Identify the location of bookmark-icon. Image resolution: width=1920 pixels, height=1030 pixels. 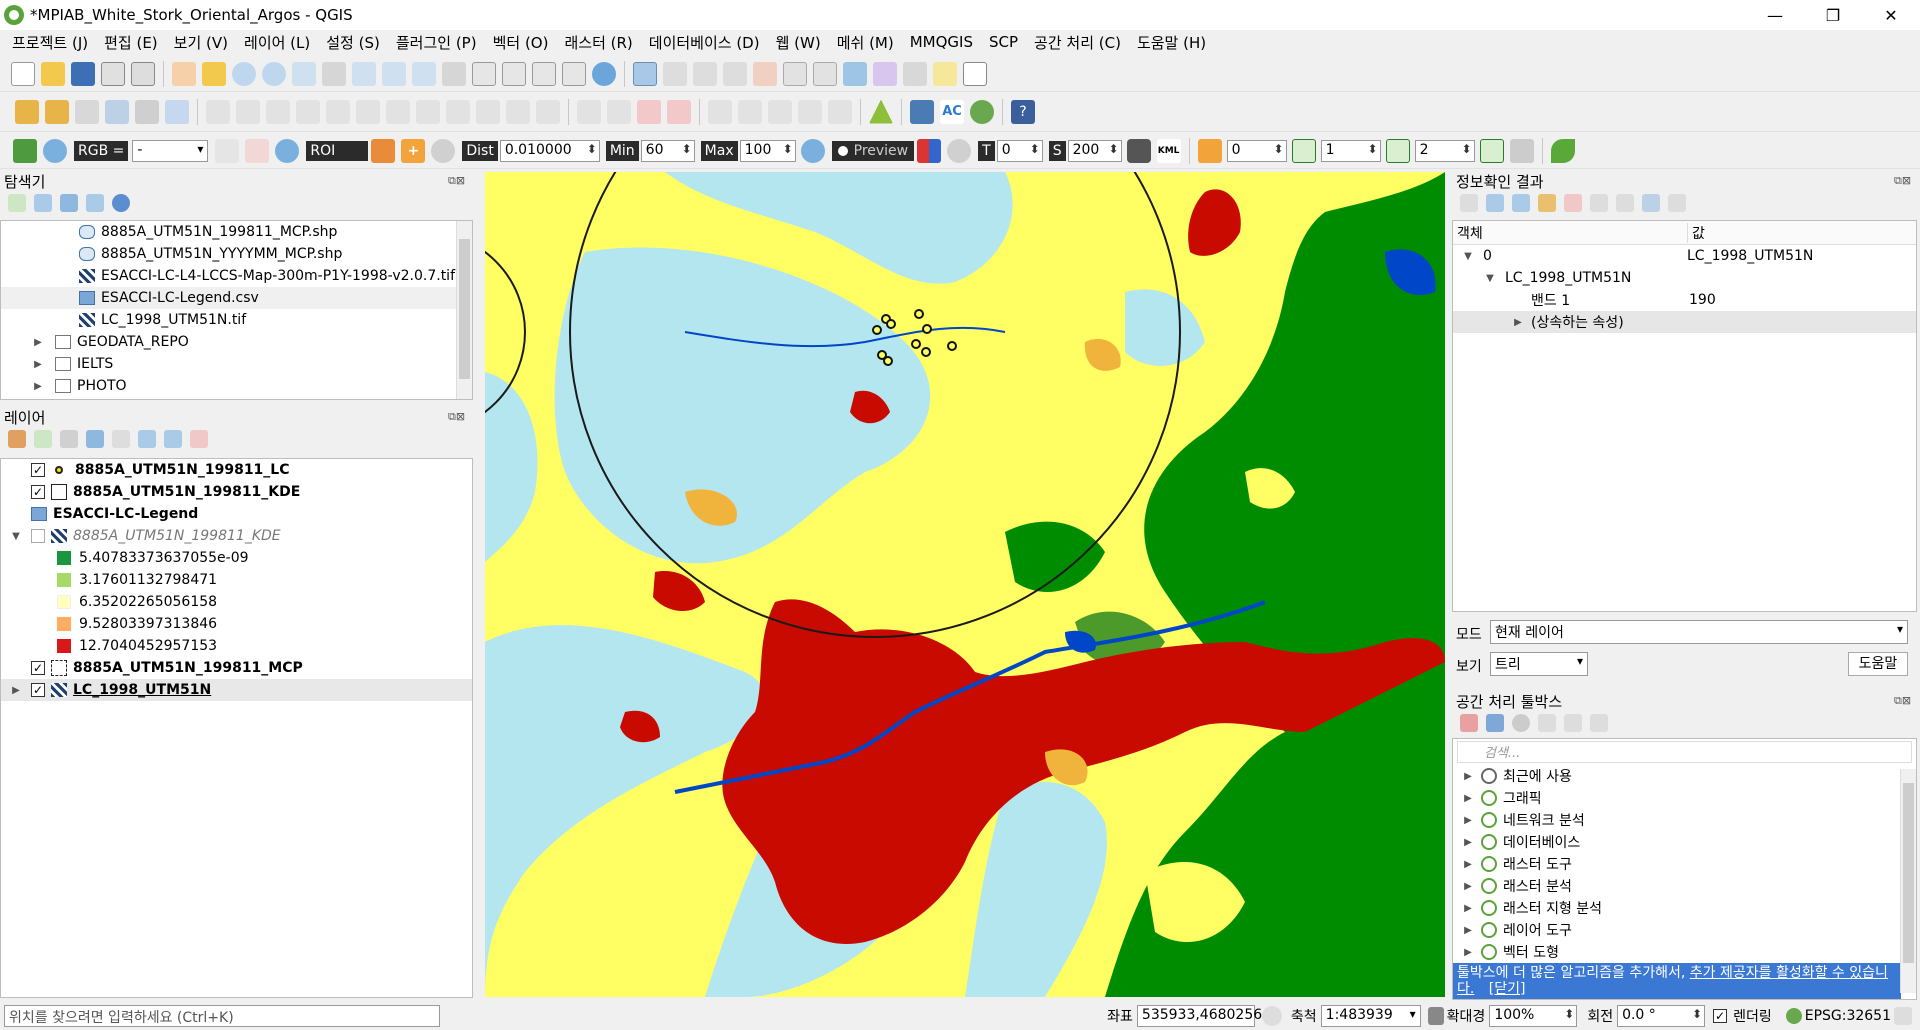
(544, 73).